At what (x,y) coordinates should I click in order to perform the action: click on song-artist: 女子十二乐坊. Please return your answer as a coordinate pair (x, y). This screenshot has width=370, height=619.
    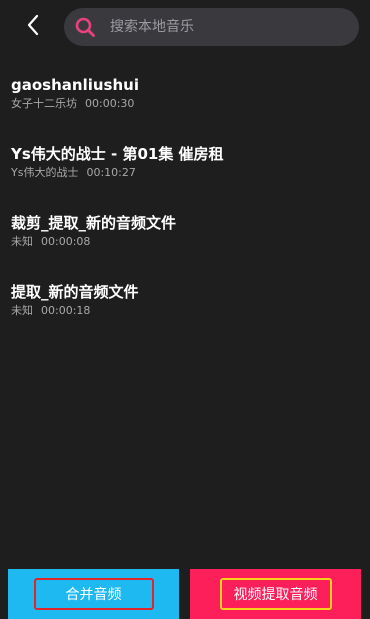
    Looking at the image, I should click on (44, 103).